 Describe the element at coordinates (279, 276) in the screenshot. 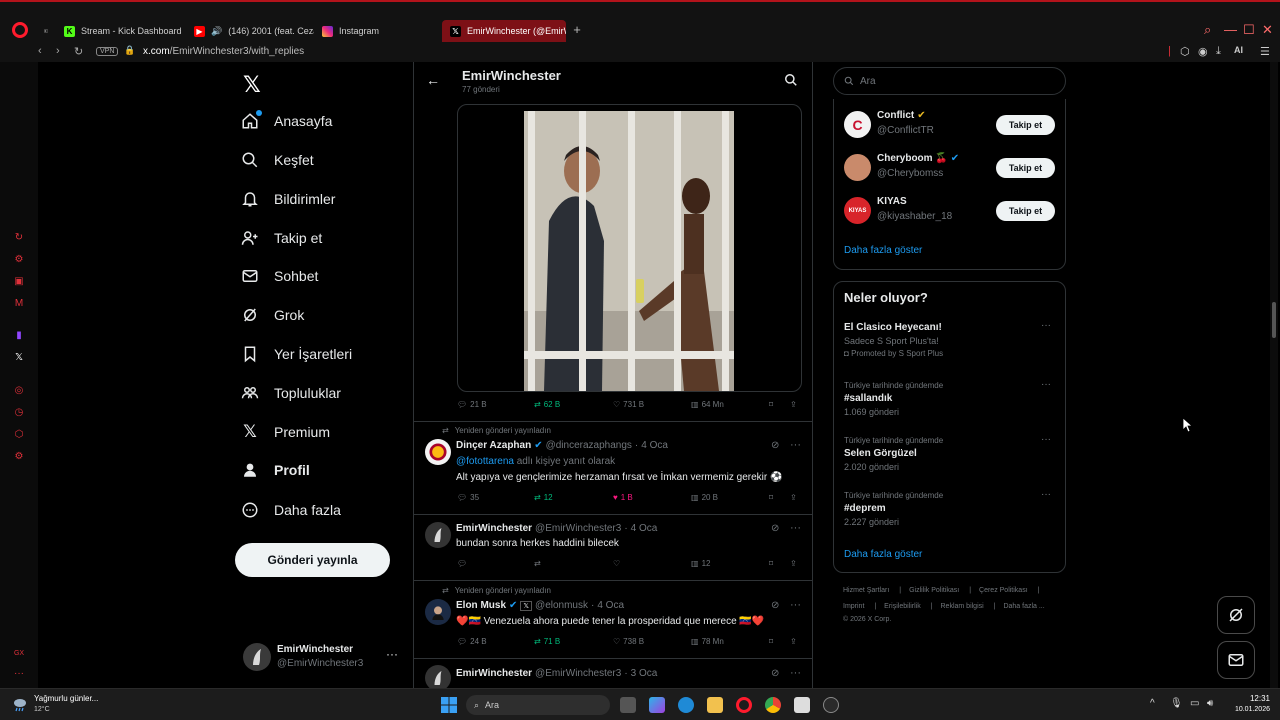

I see `nav-item-chat: Sohbet` at that location.